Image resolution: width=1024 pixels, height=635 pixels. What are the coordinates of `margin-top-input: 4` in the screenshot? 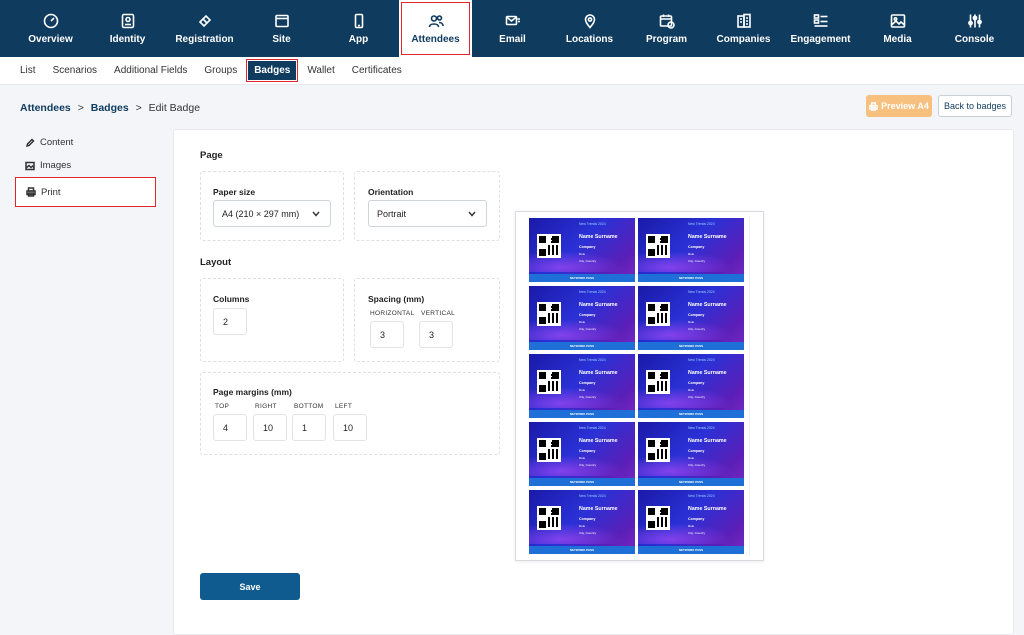 It's located at (230, 427).